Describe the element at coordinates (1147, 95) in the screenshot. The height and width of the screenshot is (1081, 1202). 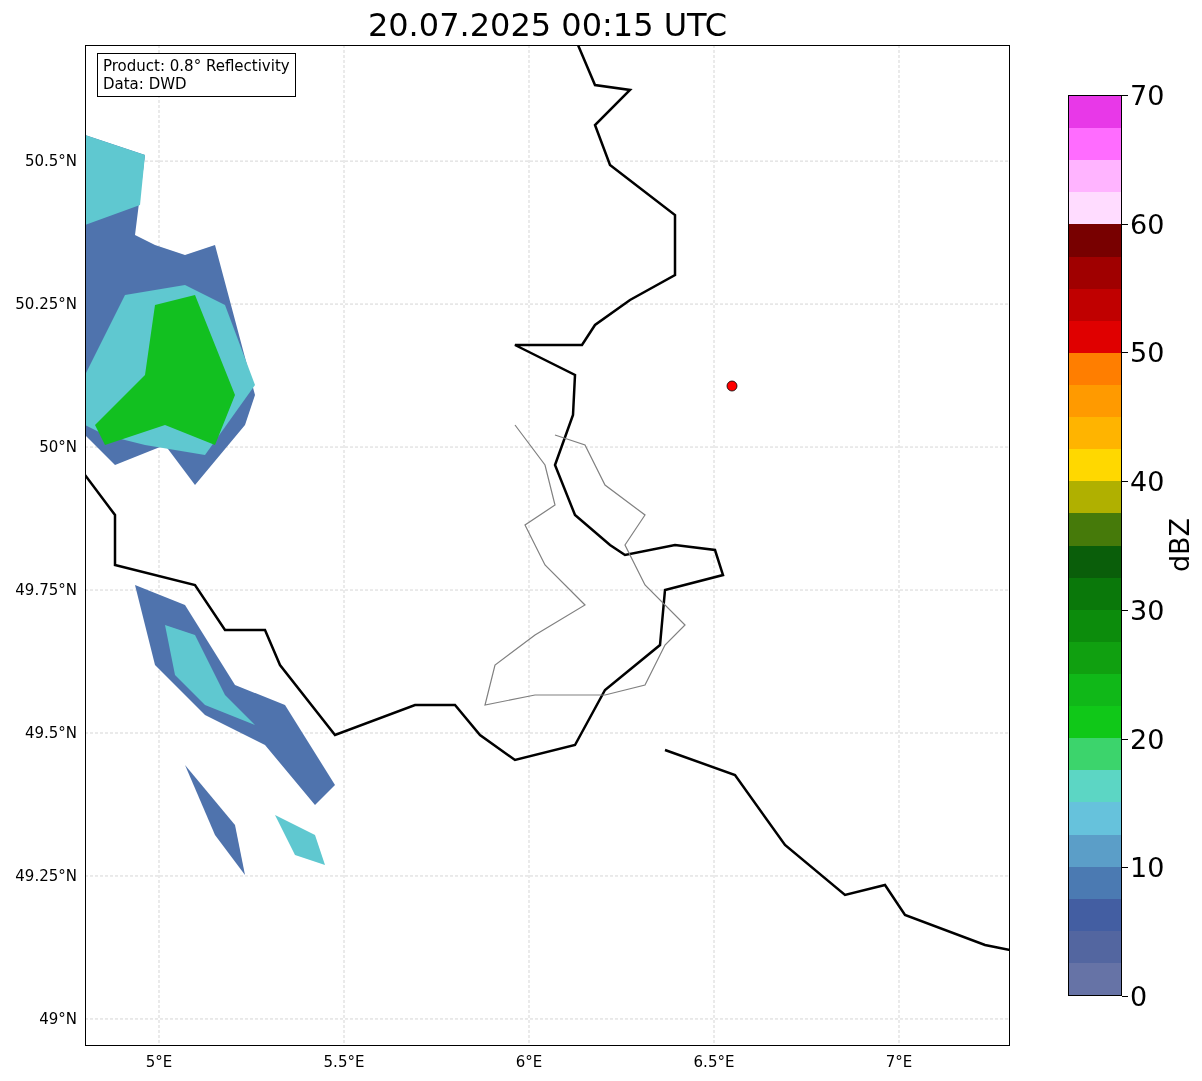
I see `scale-tick-label: 70` at that location.